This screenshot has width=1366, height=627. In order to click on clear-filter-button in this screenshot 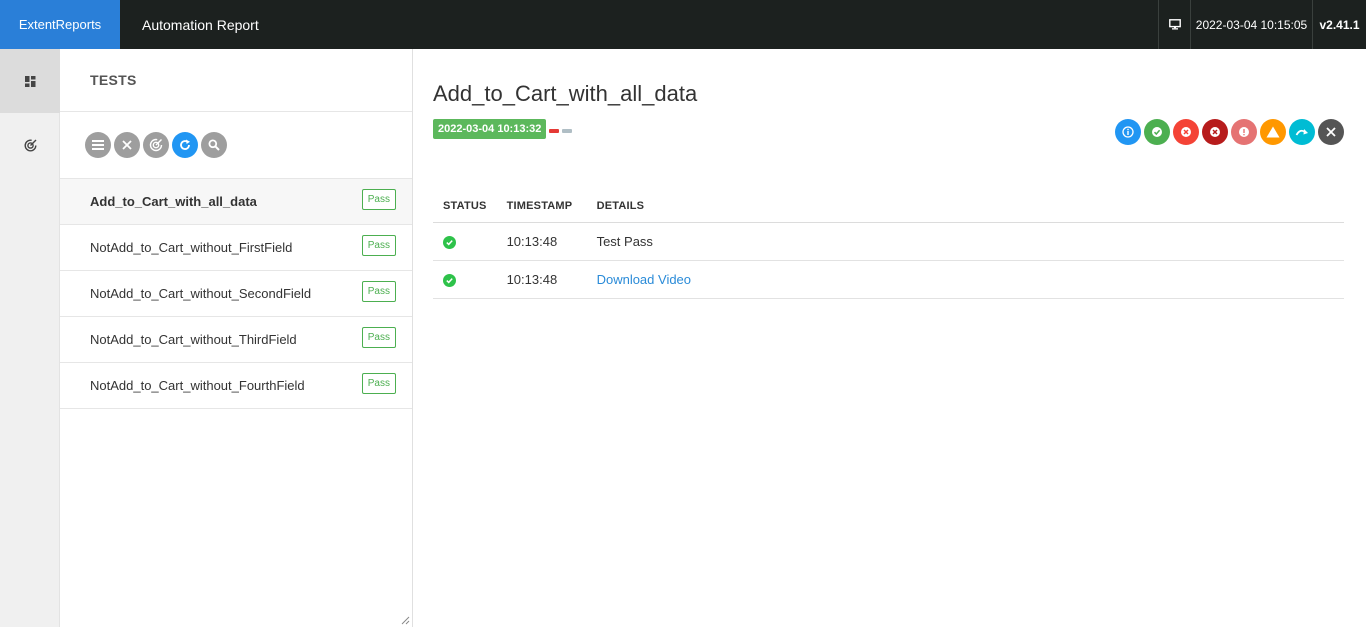, I will do `click(127, 145)`.